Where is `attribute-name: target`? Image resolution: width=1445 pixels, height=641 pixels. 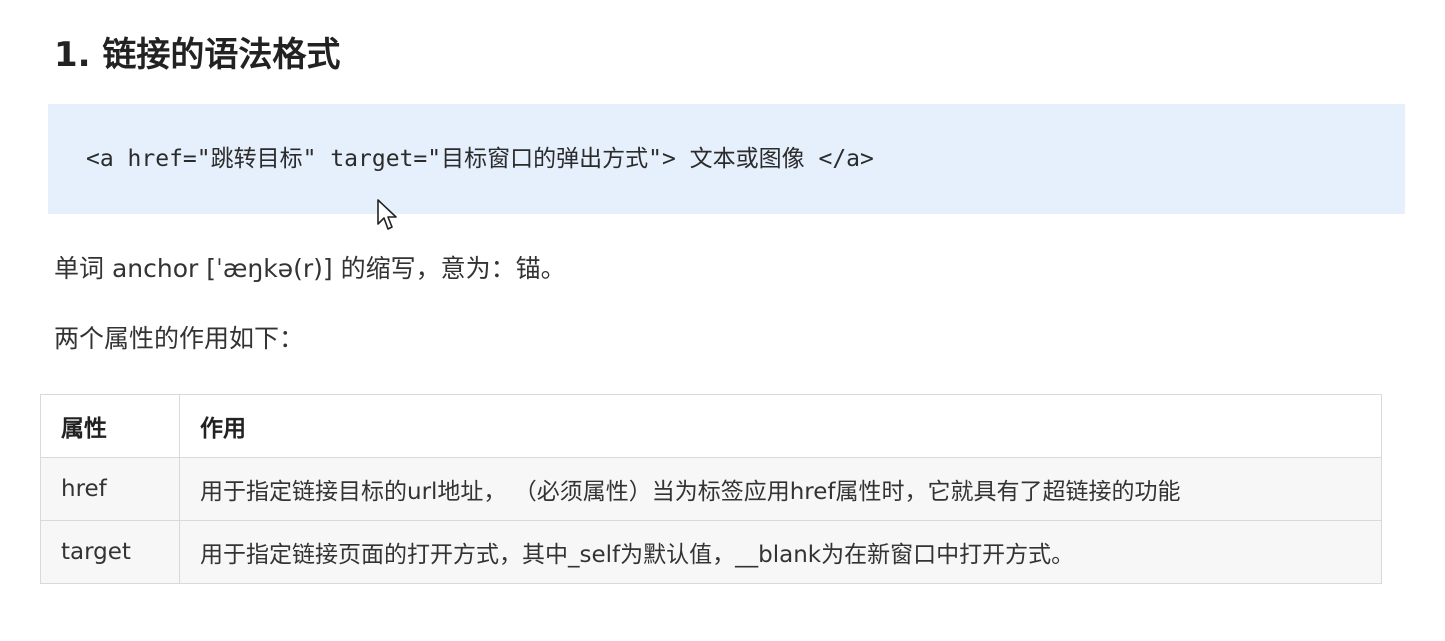 attribute-name: target is located at coordinates (110, 552).